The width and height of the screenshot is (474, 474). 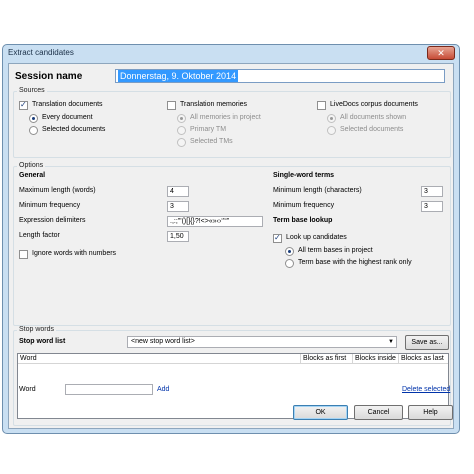 I want to click on every-document-radio, so click(x=33, y=118).